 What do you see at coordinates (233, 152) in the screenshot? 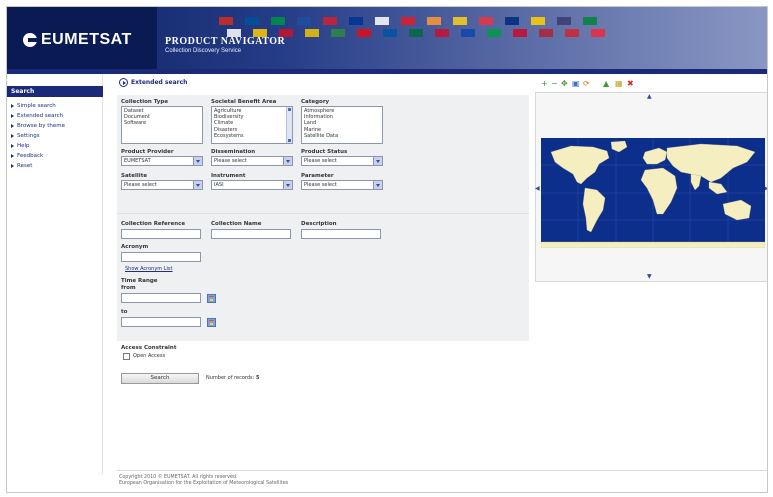
I see `dissemination-label: Dissemination` at bounding box center [233, 152].